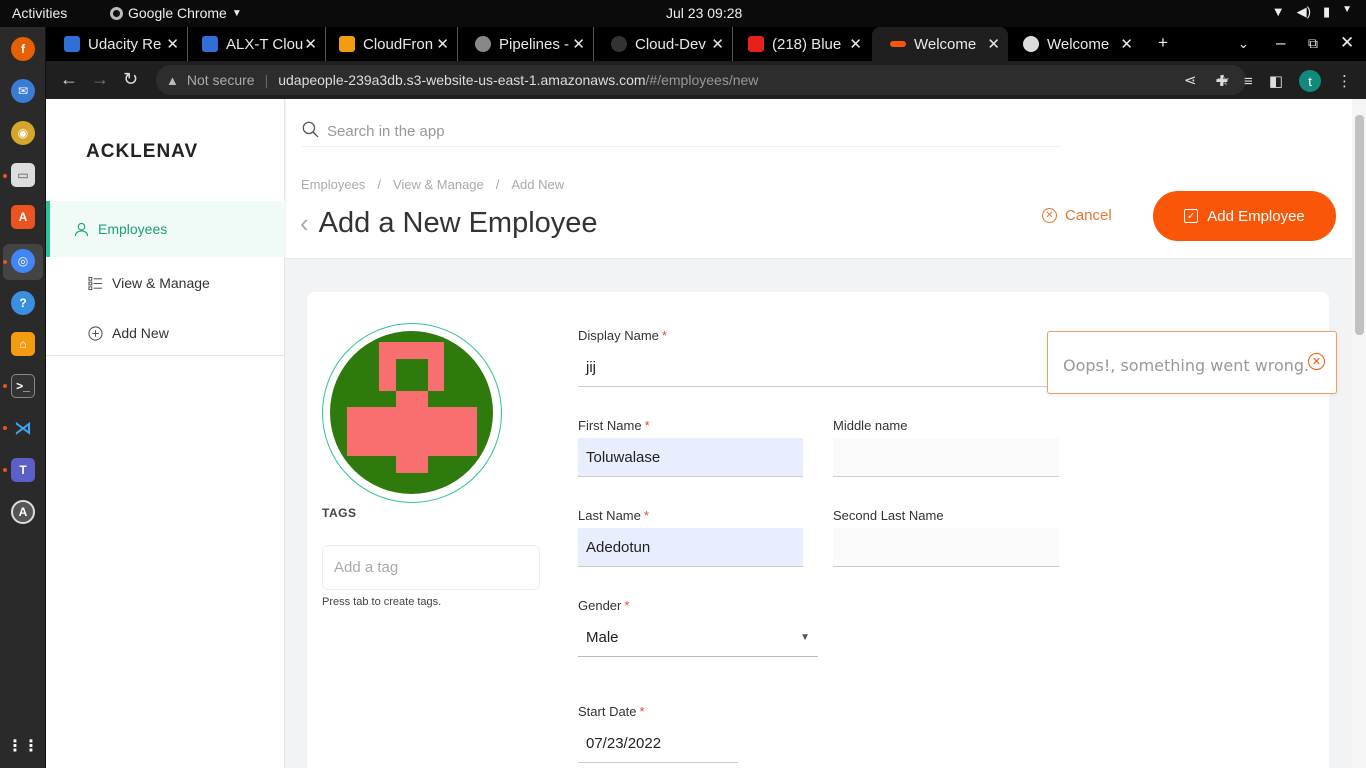  Describe the element at coordinates (1077, 215) in the screenshot. I see `cancel-button: ✕ Cancel` at that location.